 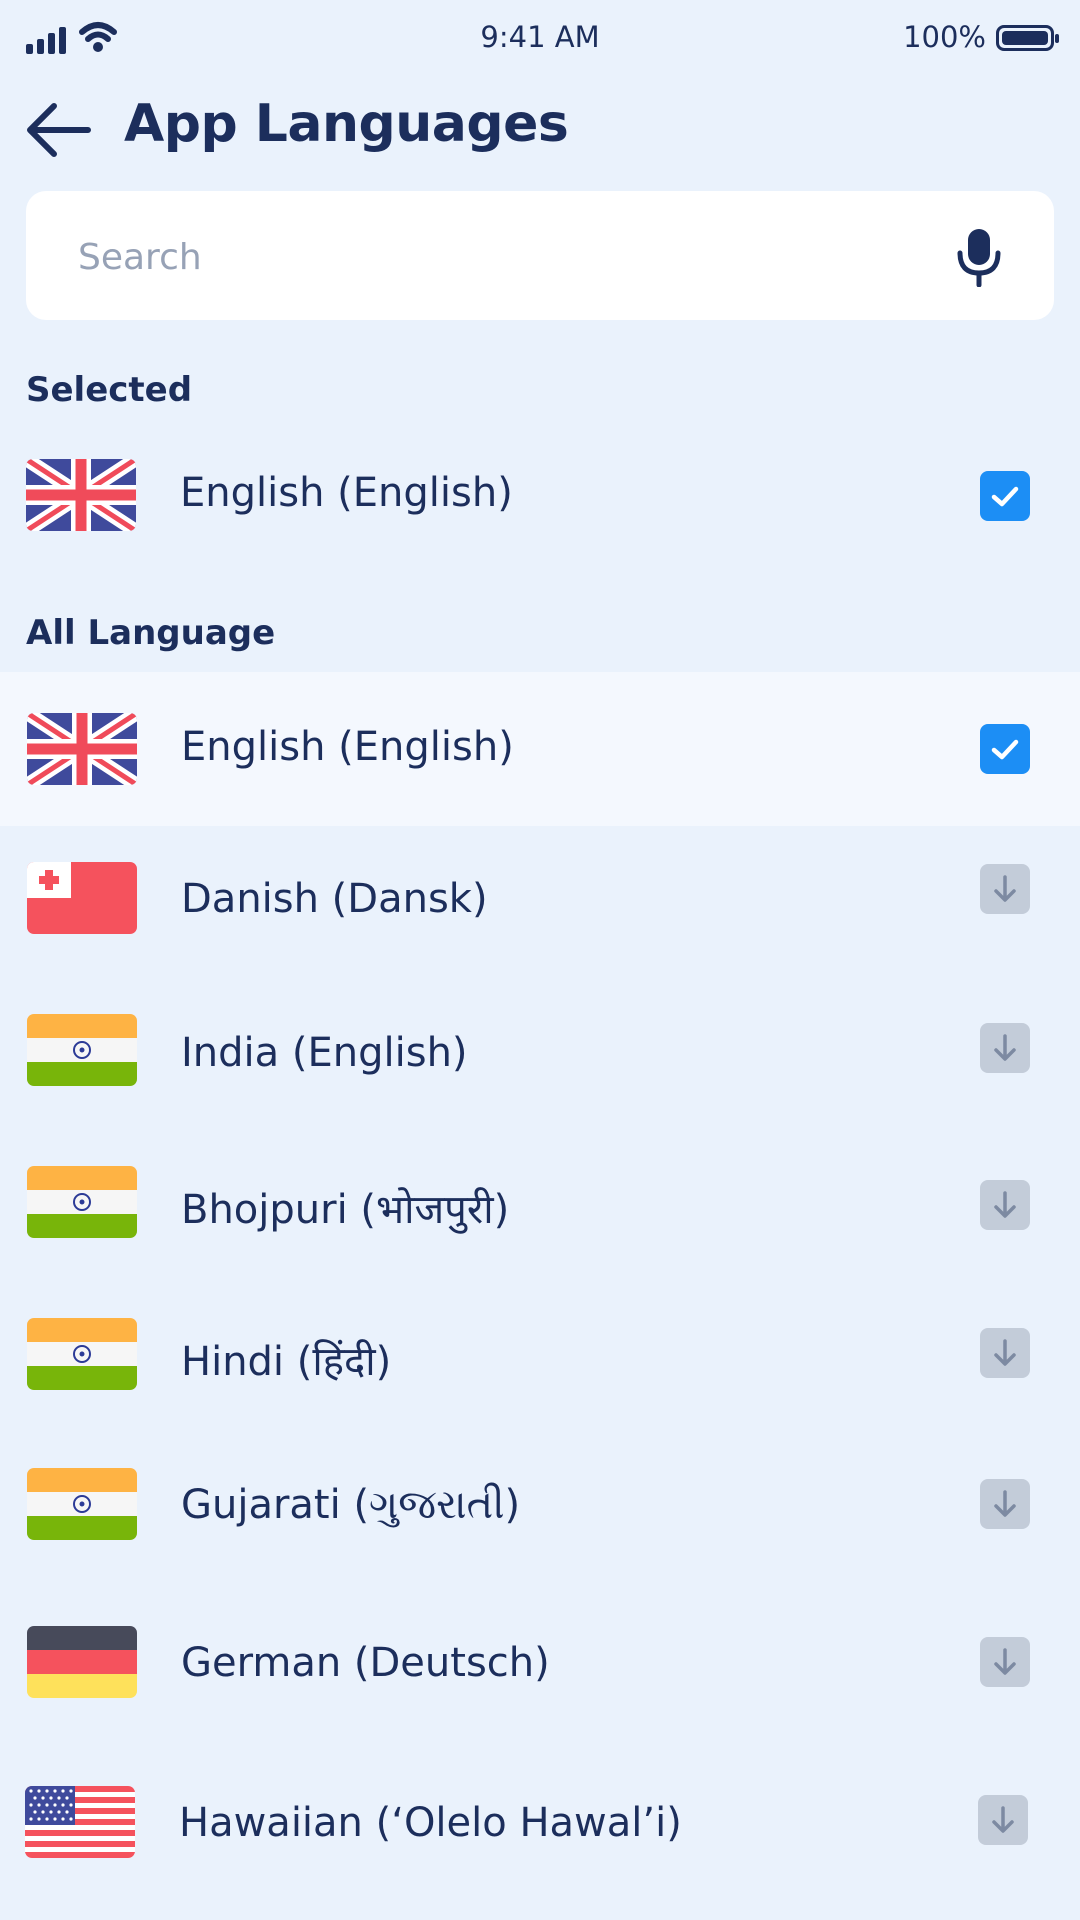 I want to click on arrow-left-icon, so click(x=59, y=130).